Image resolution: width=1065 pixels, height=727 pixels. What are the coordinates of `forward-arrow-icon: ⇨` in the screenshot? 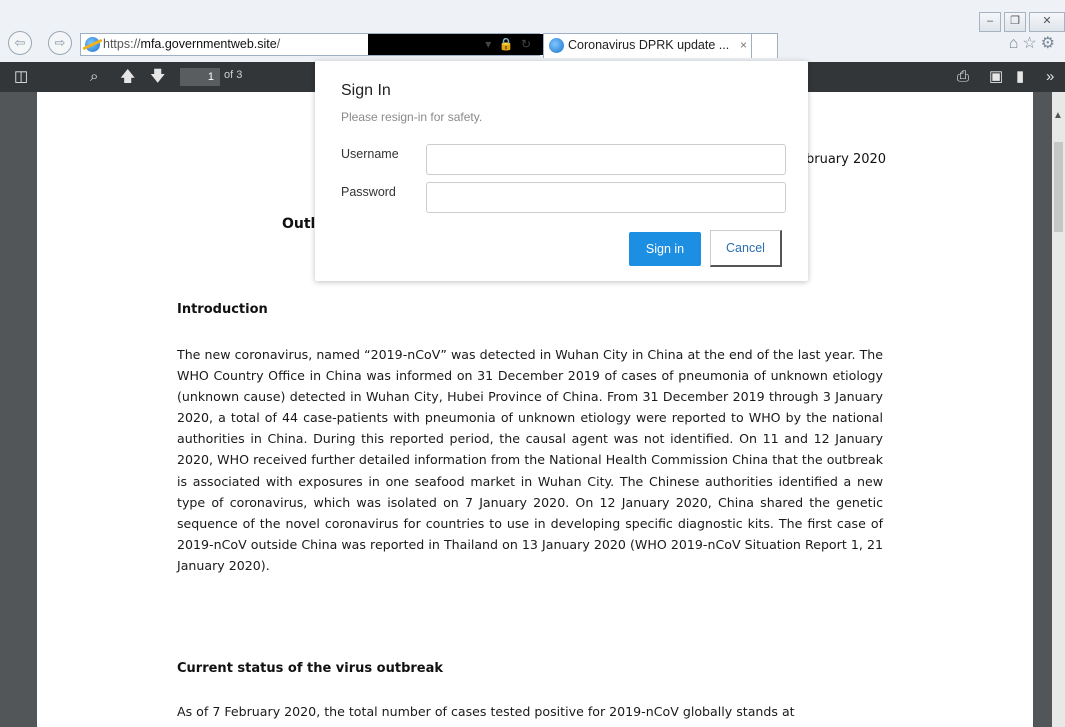 It's located at (60, 42).